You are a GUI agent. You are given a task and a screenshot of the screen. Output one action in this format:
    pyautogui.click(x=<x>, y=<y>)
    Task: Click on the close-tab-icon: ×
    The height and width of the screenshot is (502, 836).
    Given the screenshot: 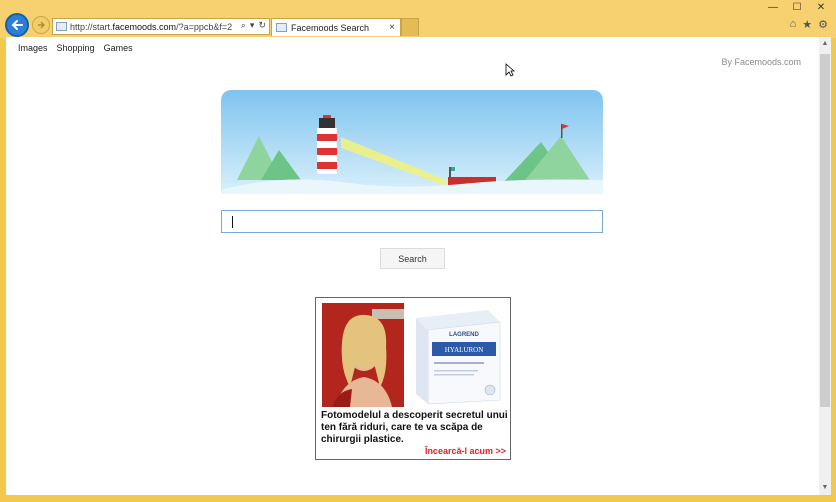 What is the action you would take?
    pyautogui.click(x=392, y=27)
    